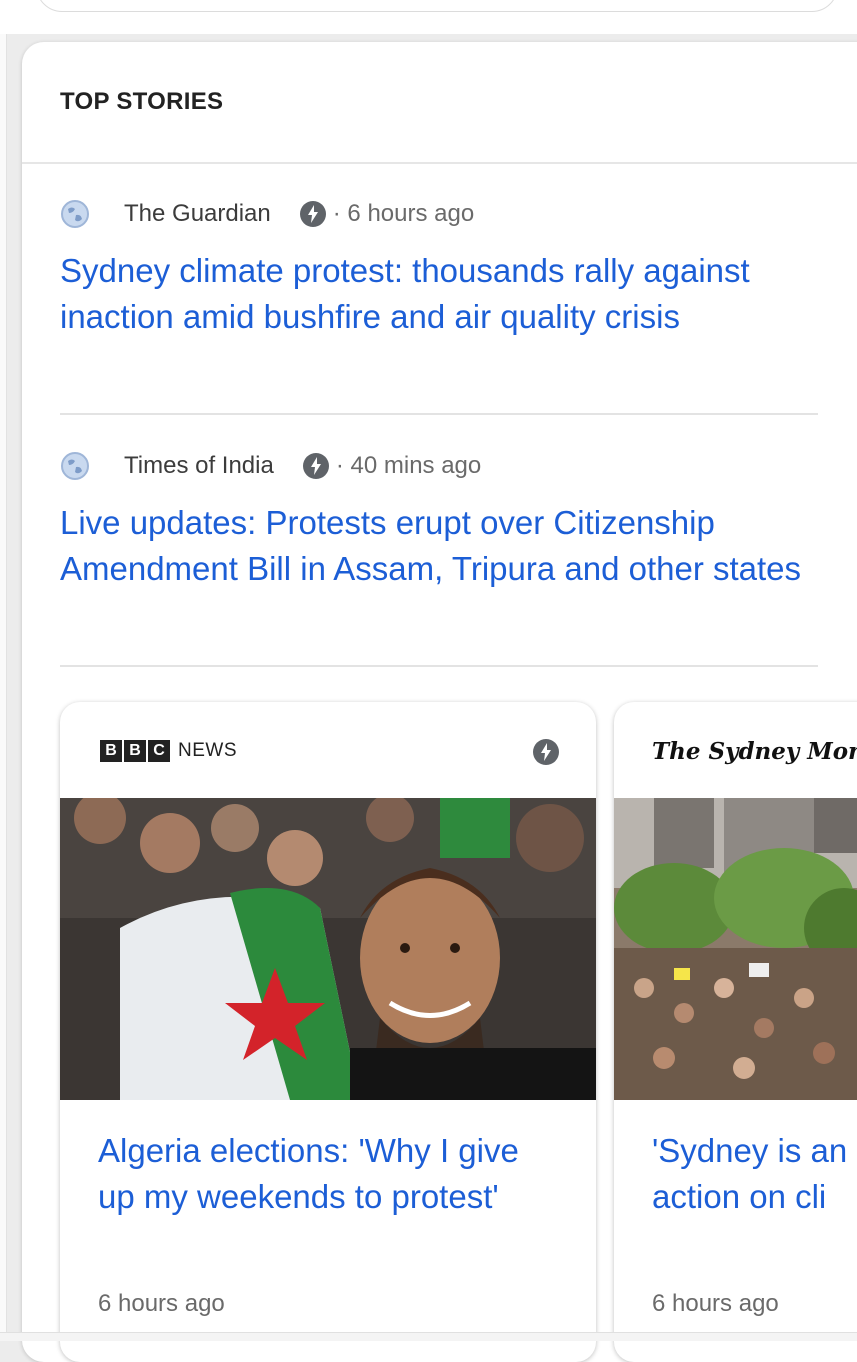  What do you see at coordinates (168, 751) in the screenshot?
I see `bbc-news-logo: B B C NEWS` at bounding box center [168, 751].